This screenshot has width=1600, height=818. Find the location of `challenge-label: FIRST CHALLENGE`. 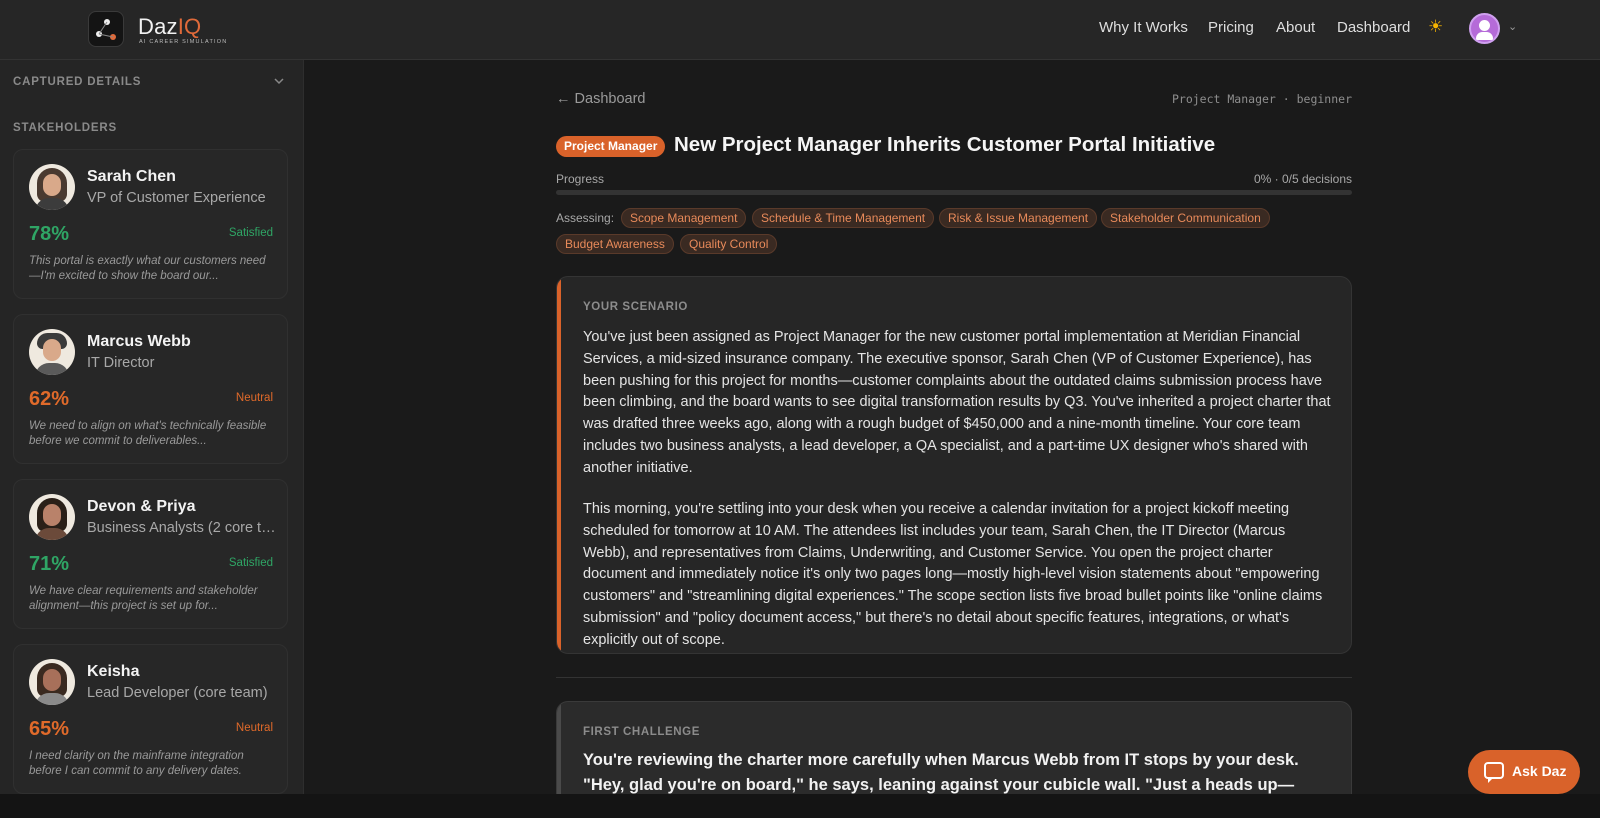

challenge-label: FIRST CHALLENGE is located at coordinates (641, 732).